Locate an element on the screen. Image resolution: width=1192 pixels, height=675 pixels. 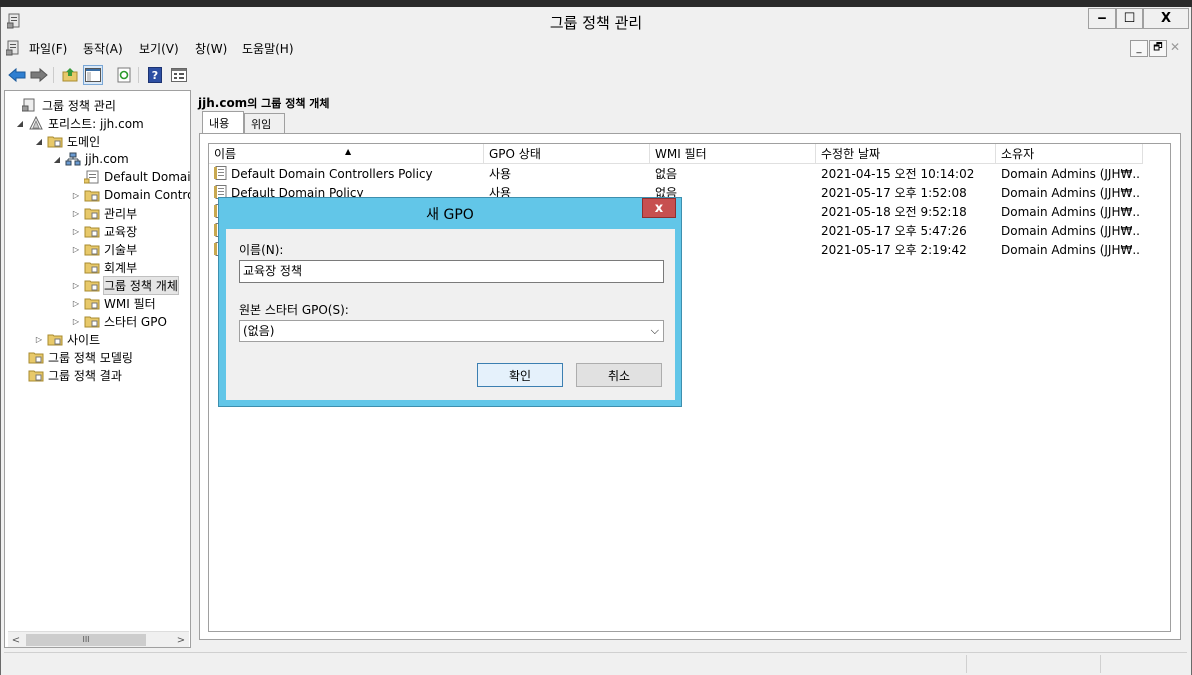
title-bar: 그룹 정책 관리 ‒ ☐ X is located at coordinates (596, 22).